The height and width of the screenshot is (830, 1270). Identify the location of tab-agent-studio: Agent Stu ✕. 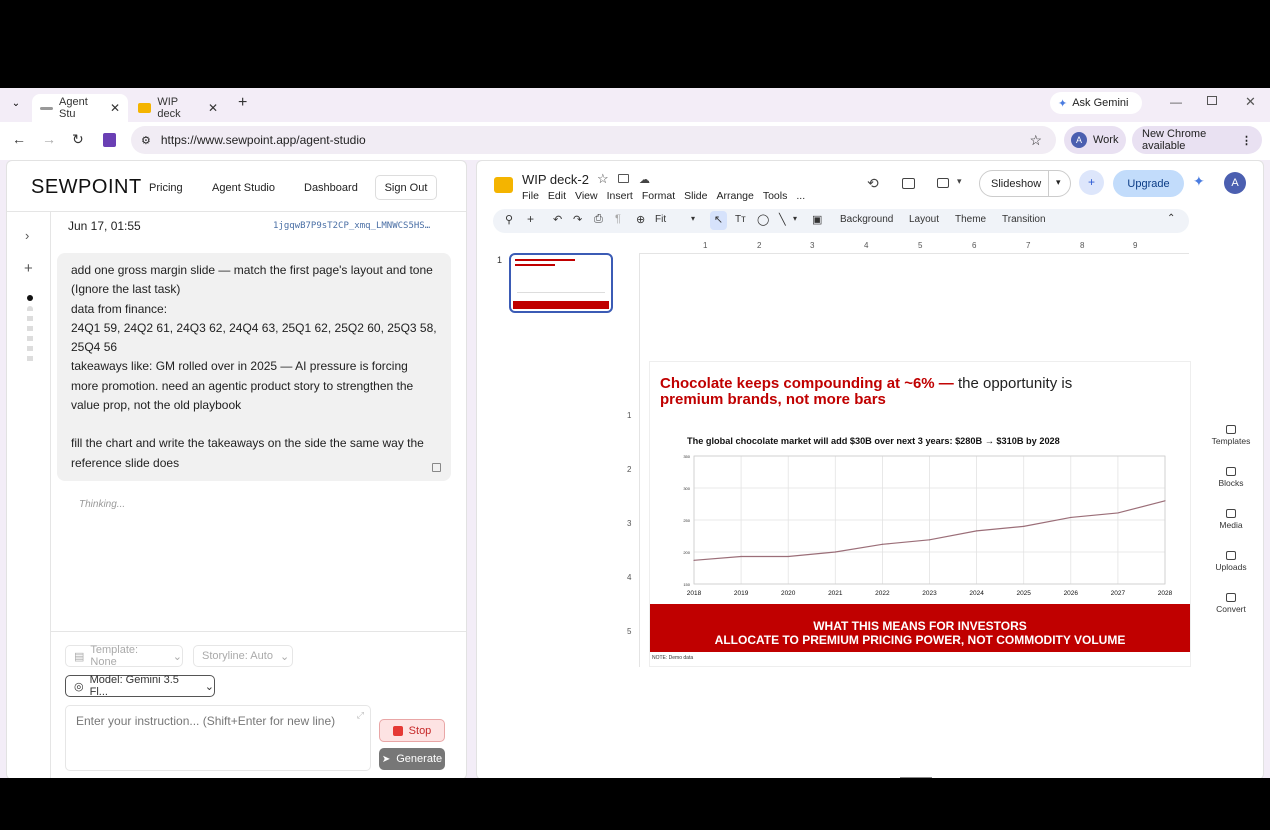
(80, 108).